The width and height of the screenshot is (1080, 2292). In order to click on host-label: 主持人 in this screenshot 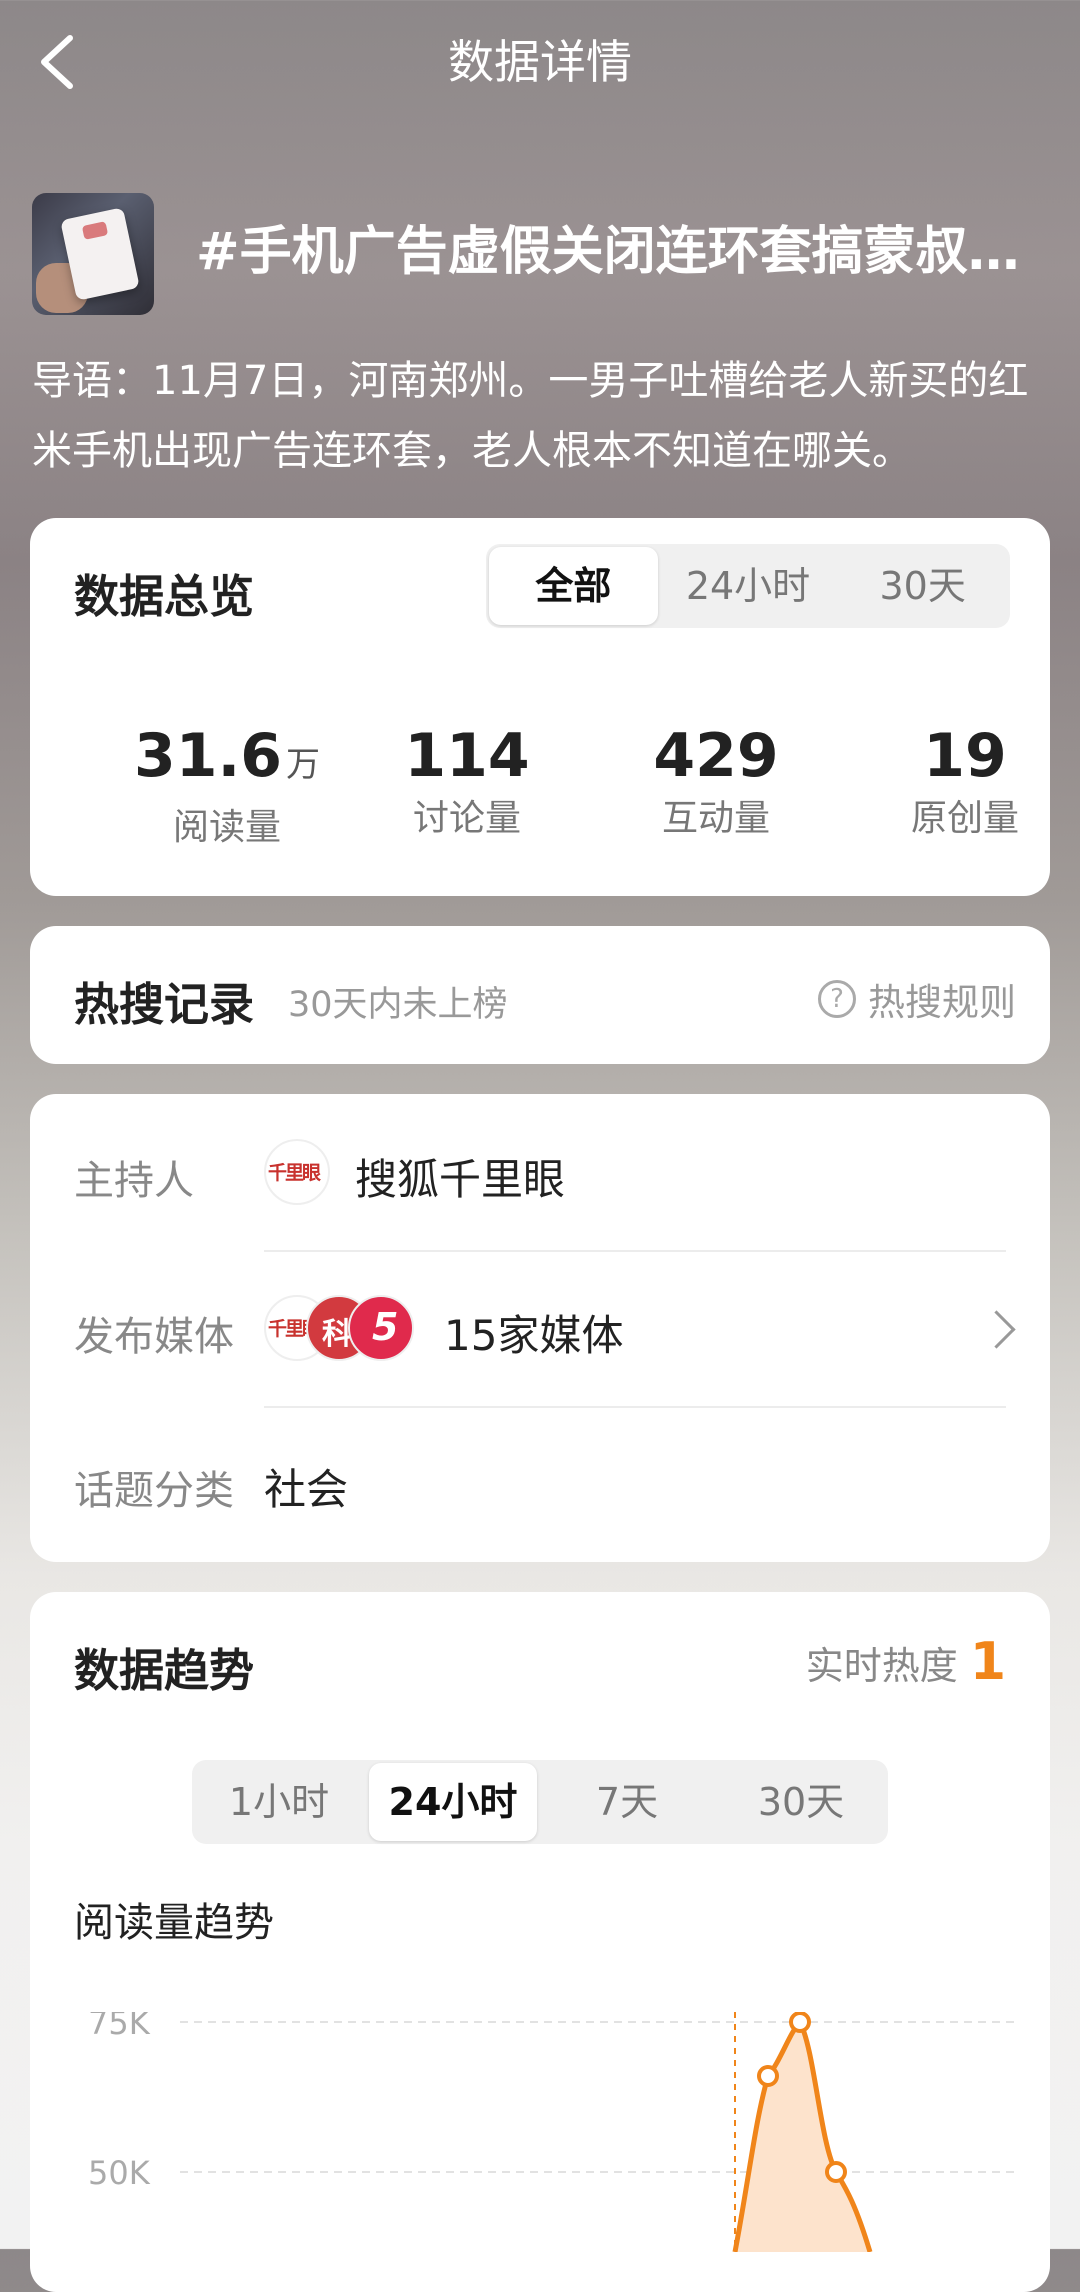, I will do `click(134, 1181)`.